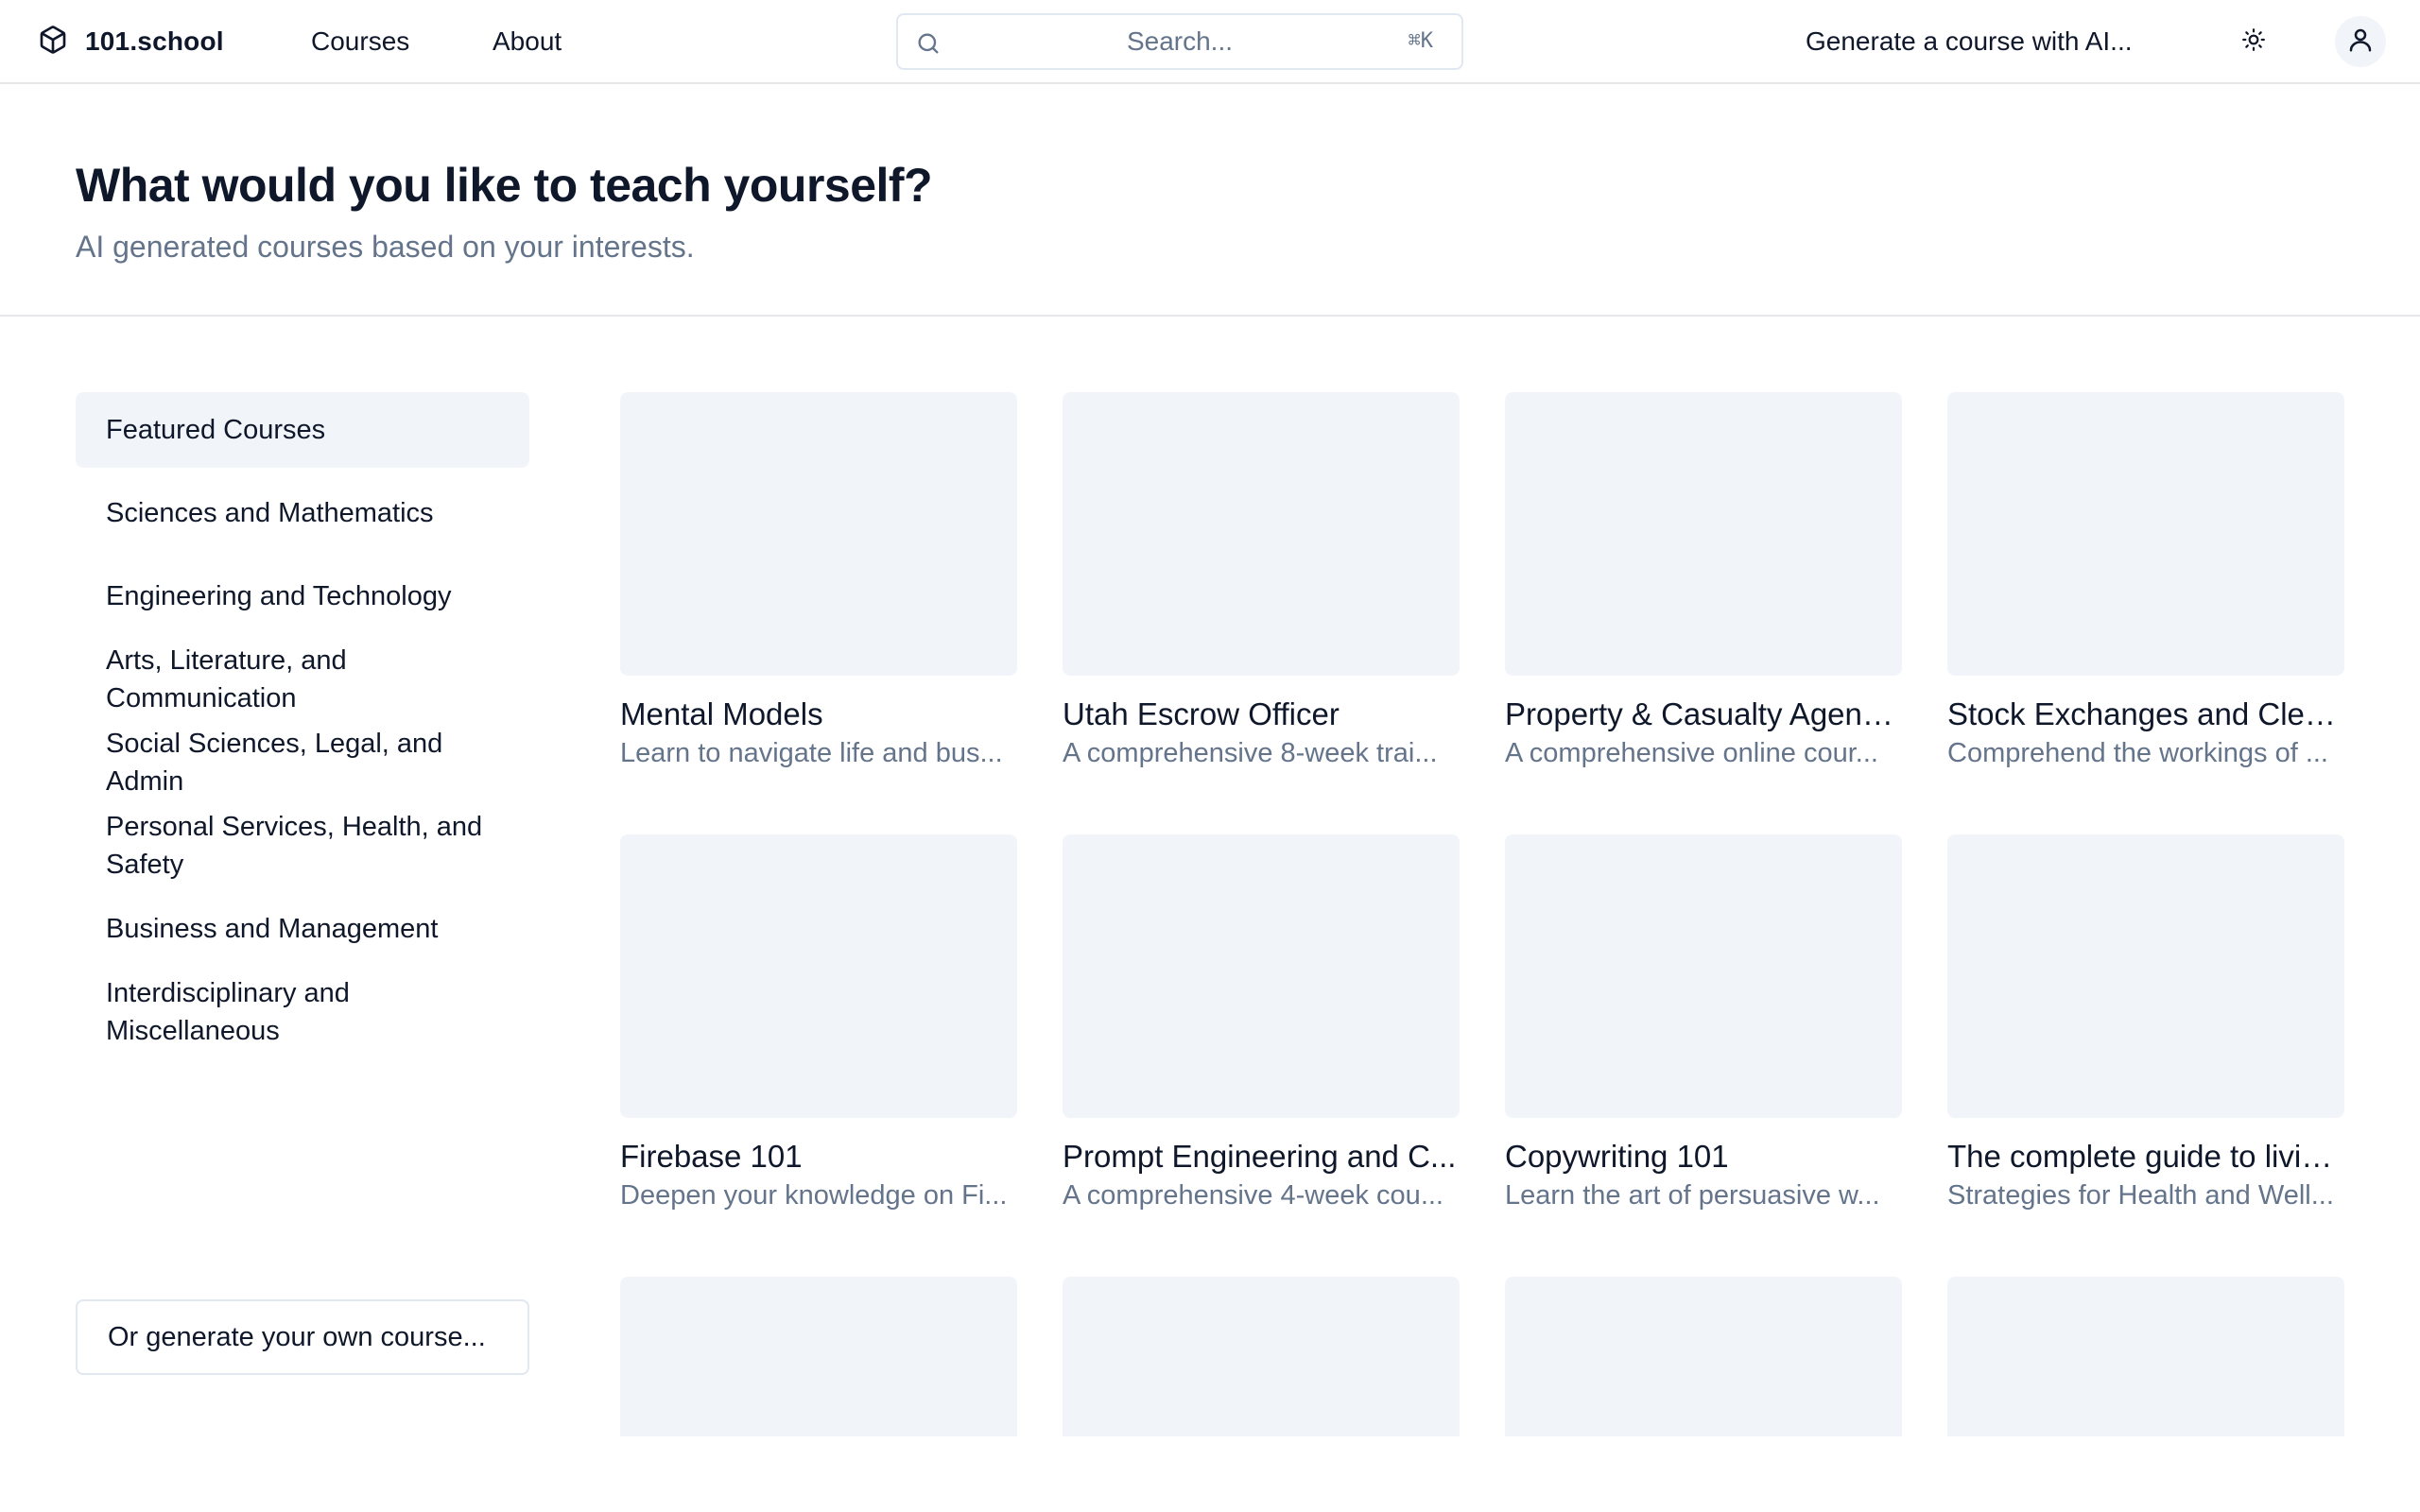 The image size is (2420, 1512). Describe the element at coordinates (302, 1012) in the screenshot. I see `category-interdisciplinary-misc: Interdisciplinary and Miscellaneous` at that location.